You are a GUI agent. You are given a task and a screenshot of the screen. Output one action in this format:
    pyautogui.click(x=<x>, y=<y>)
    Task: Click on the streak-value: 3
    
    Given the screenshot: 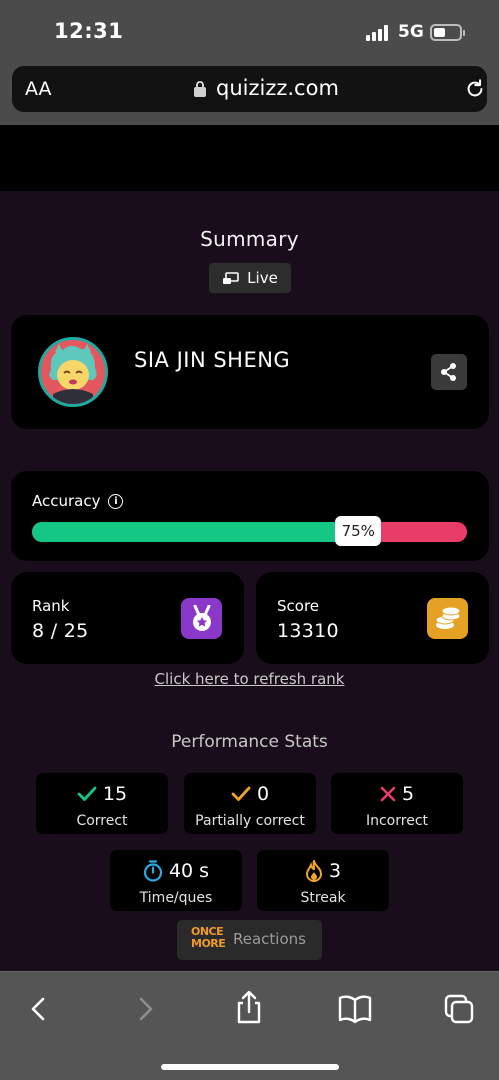 What is the action you would take?
    pyautogui.click(x=335, y=871)
    